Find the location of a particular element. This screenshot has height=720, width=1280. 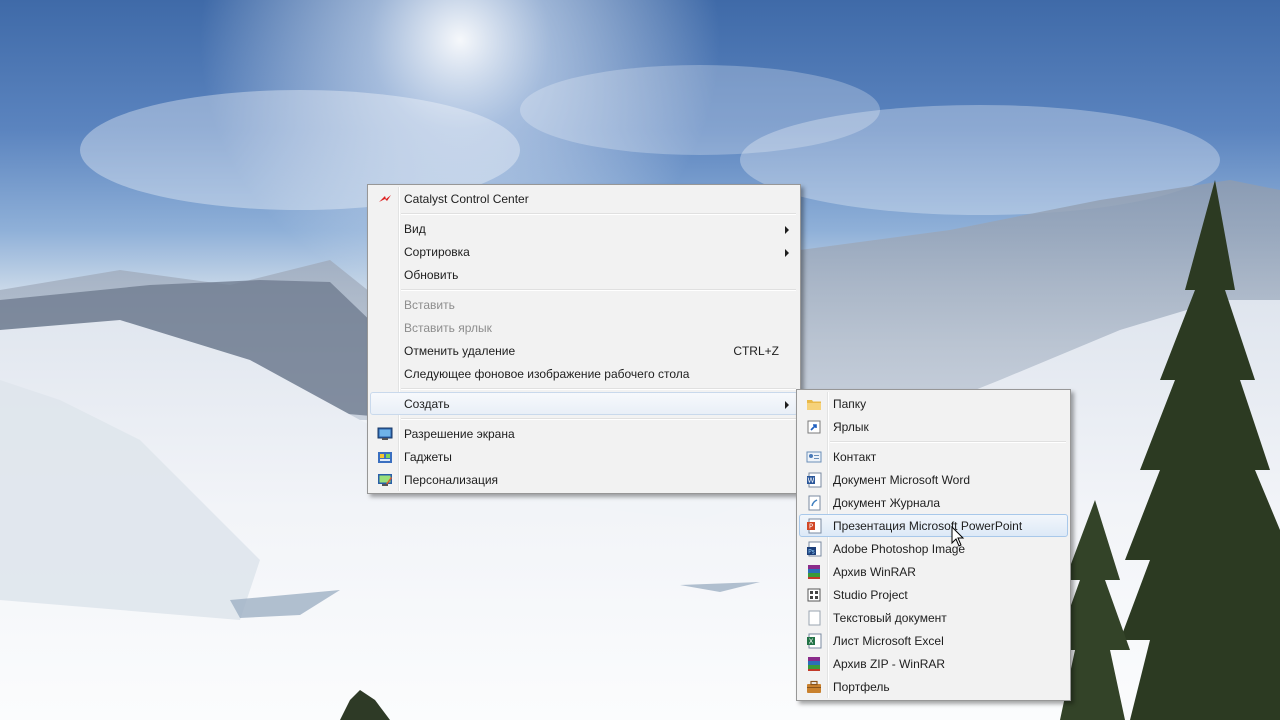

winrar-zip-icon is located at coordinates (814, 664).